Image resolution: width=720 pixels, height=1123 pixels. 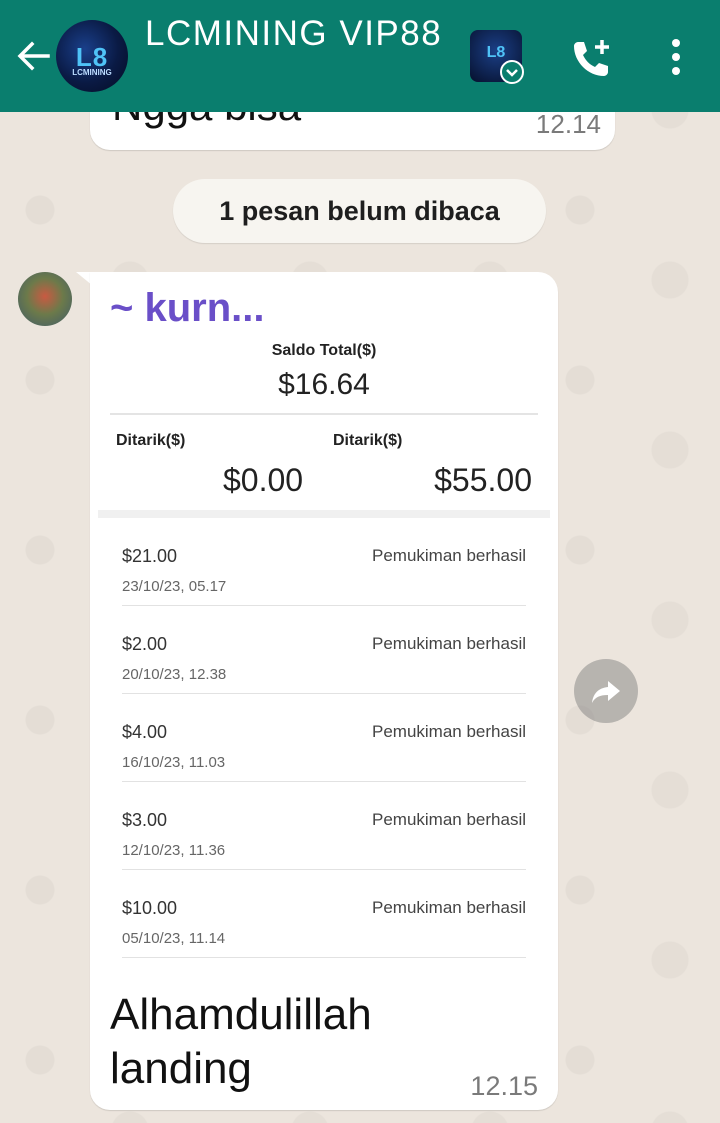 I want to click on ditarik-label-2: Ditarik($), so click(x=368, y=440).